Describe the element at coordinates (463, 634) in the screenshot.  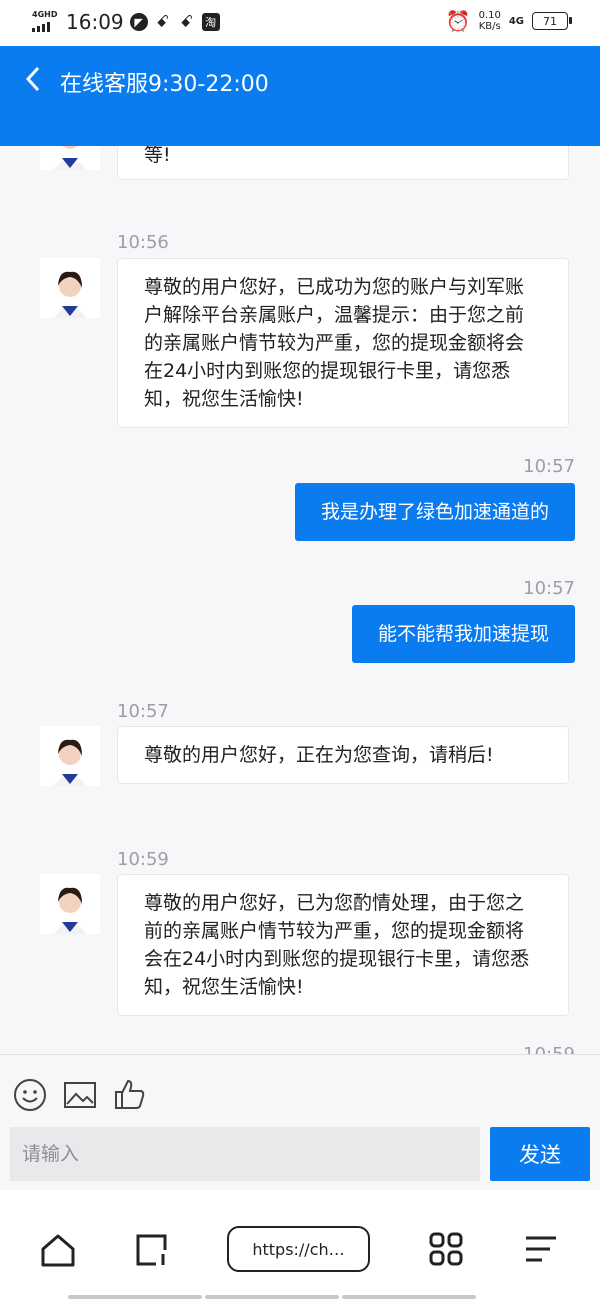
I see `user-message-bubble: 能不能帮我加速提现` at that location.